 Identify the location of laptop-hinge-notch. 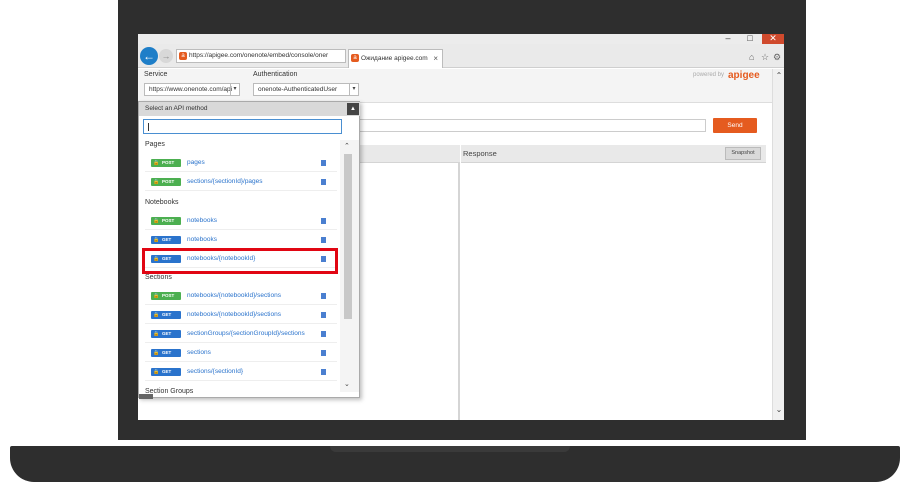
(450, 449).